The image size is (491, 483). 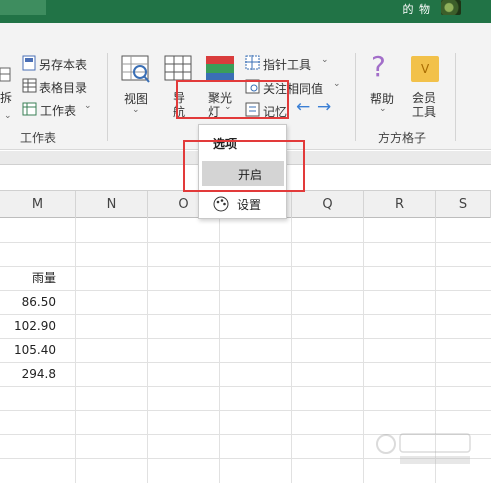 What do you see at coordinates (136, 110) in the screenshot?
I see `view-chevron-icon: ⌄` at bounding box center [136, 110].